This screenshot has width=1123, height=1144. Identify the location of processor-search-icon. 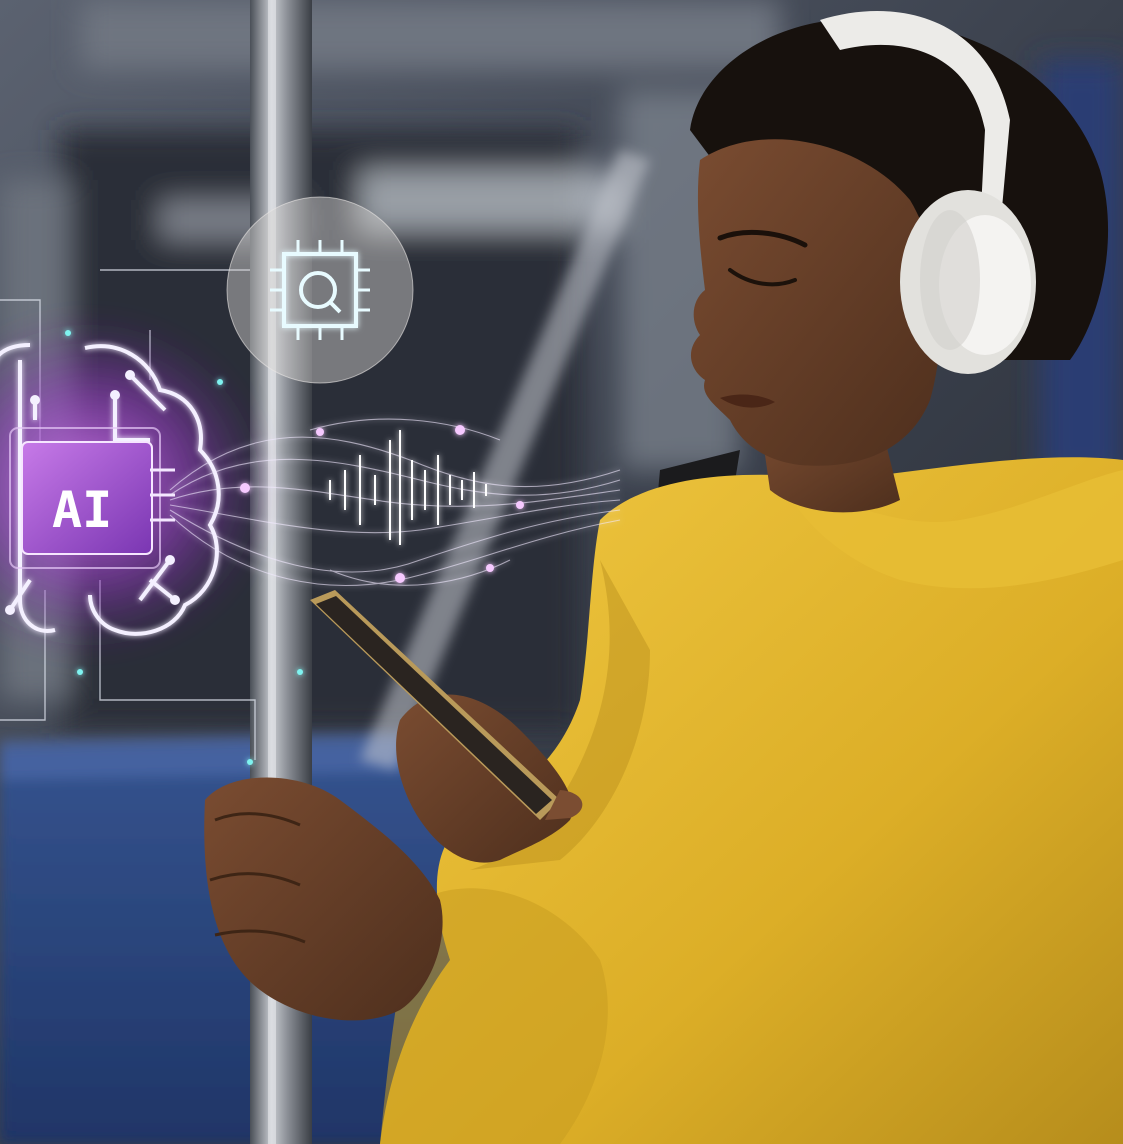
(320, 290).